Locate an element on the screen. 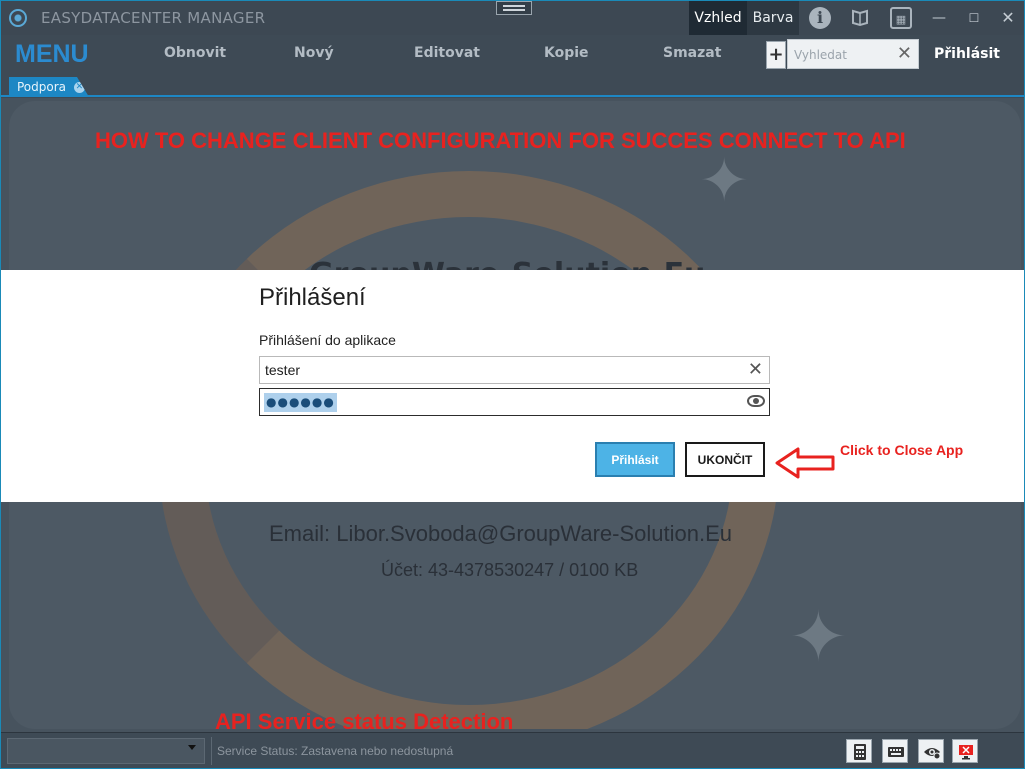 This screenshot has width=1025, height=769. edit-button: Editovat is located at coordinates (447, 53).